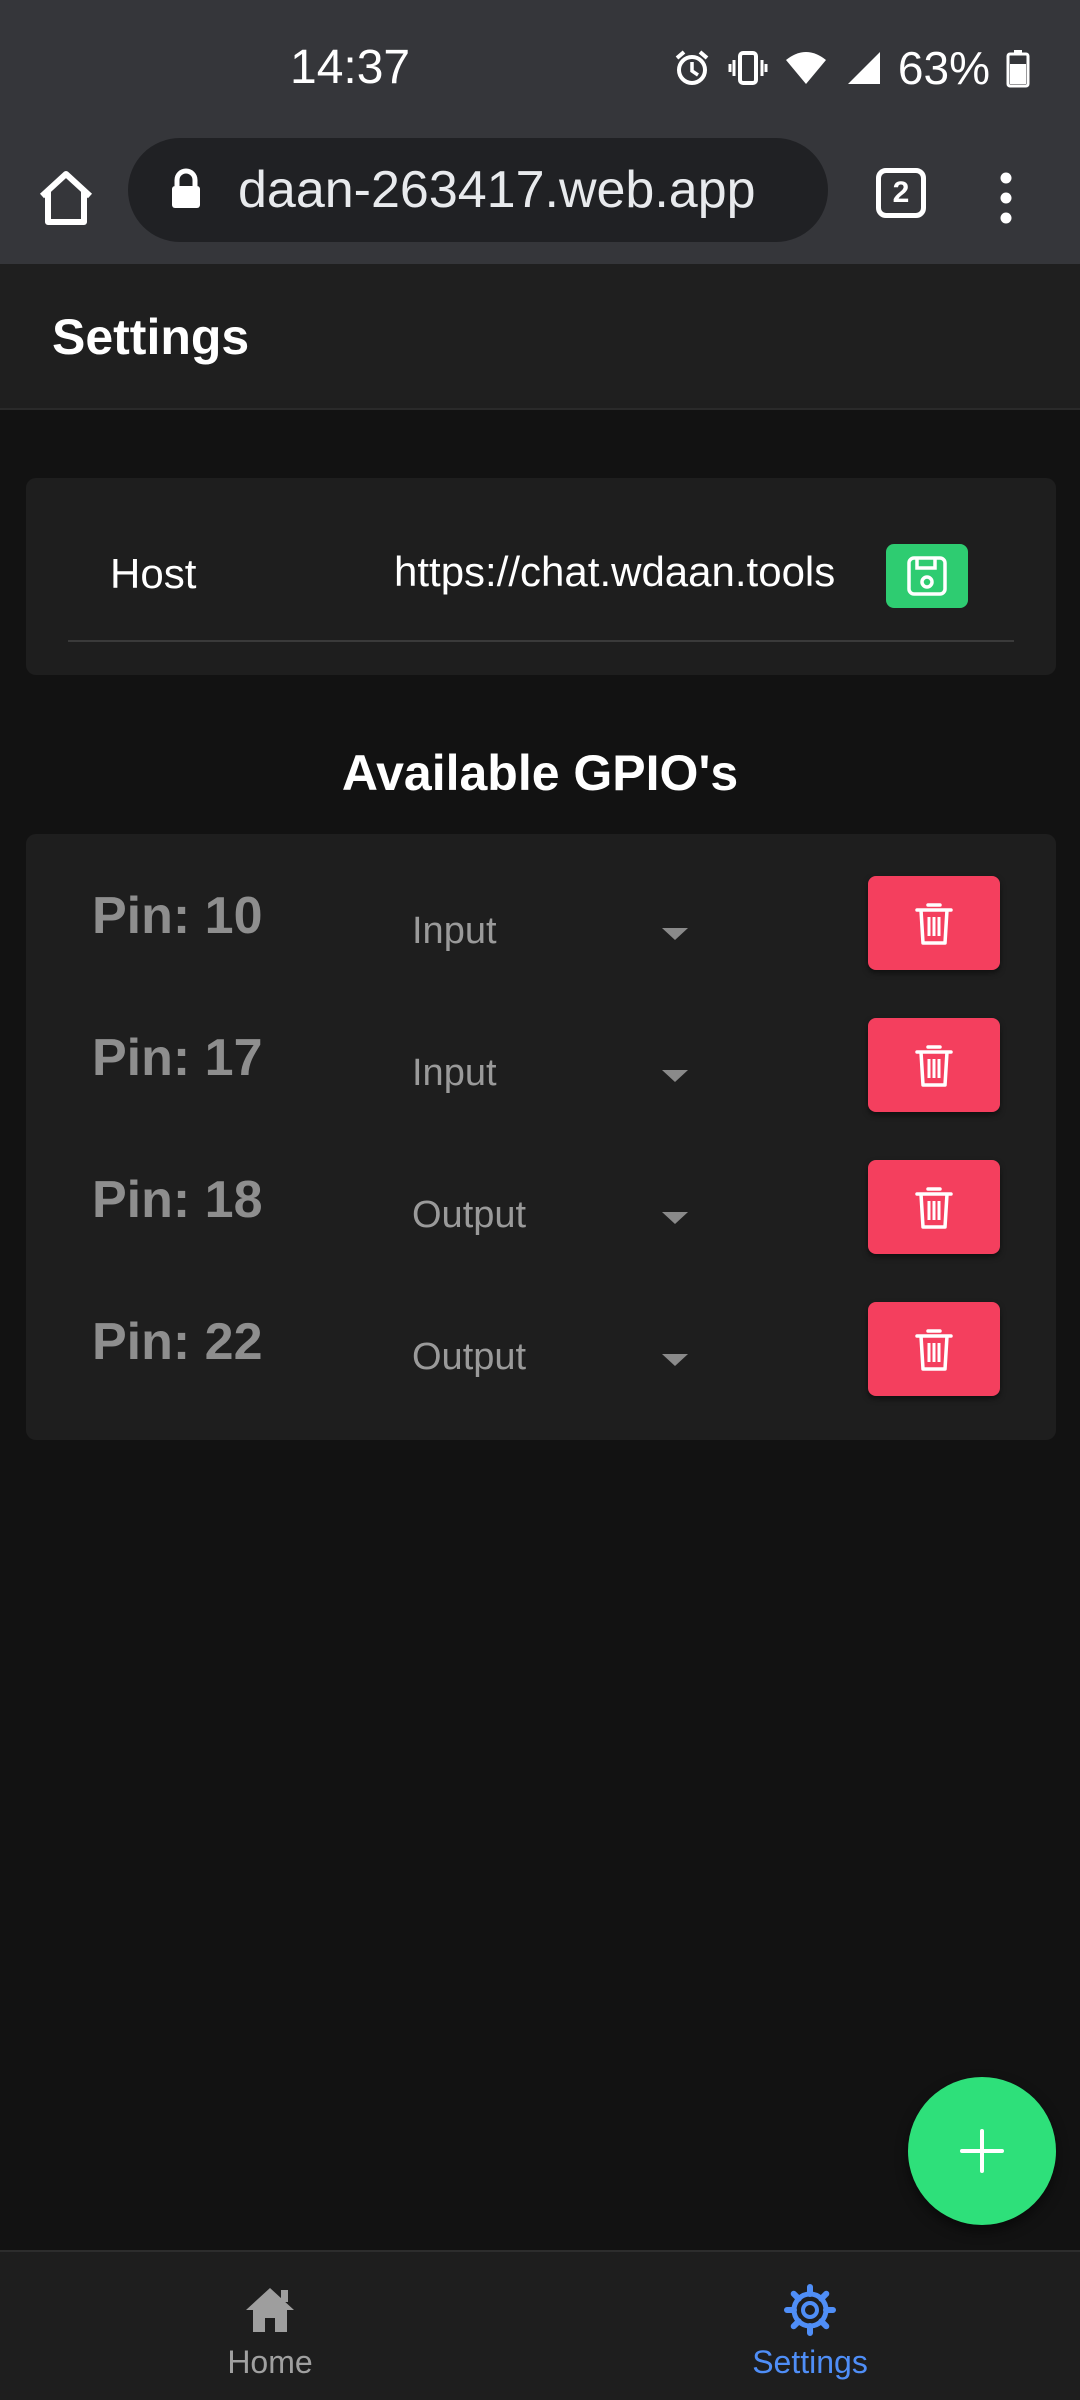 The height and width of the screenshot is (2400, 1080). What do you see at coordinates (270, 2362) in the screenshot?
I see `nav-label-home: Home` at bounding box center [270, 2362].